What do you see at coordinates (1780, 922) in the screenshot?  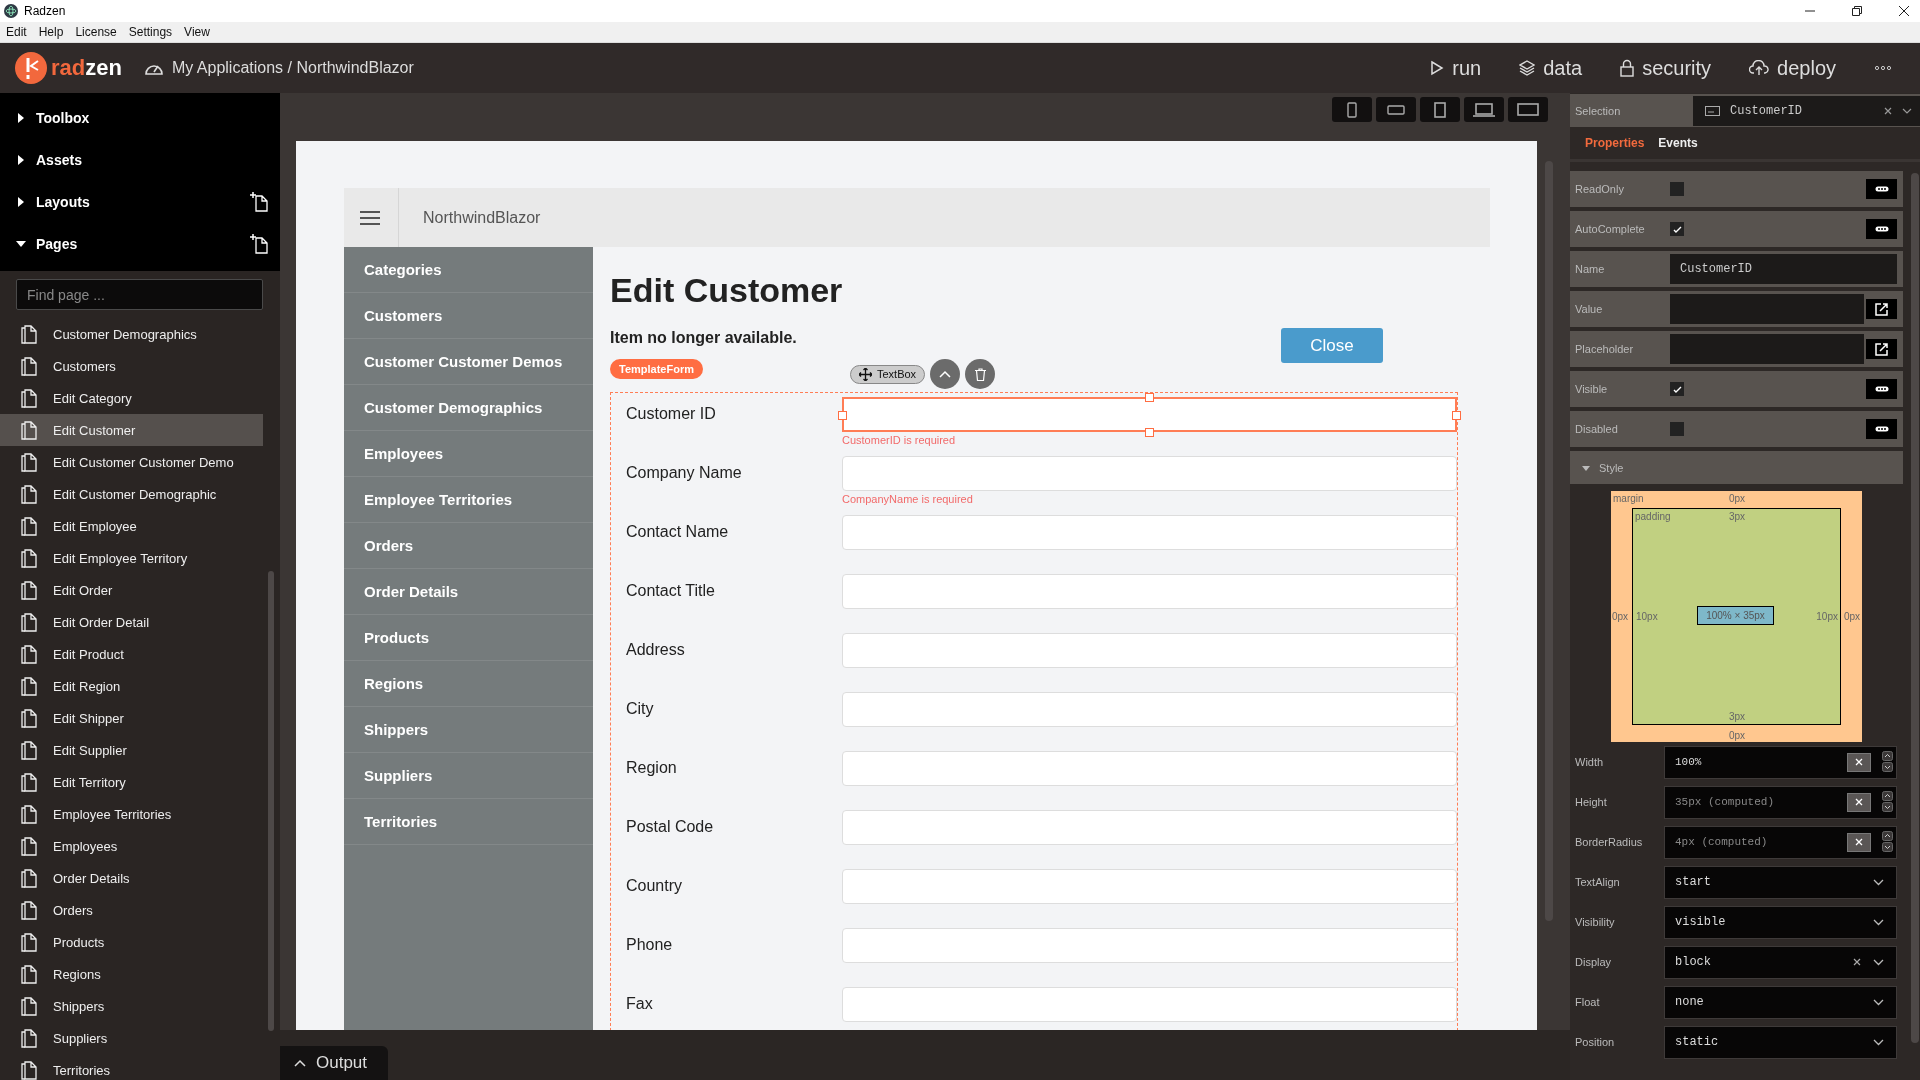 I see `dropdown: visible` at bounding box center [1780, 922].